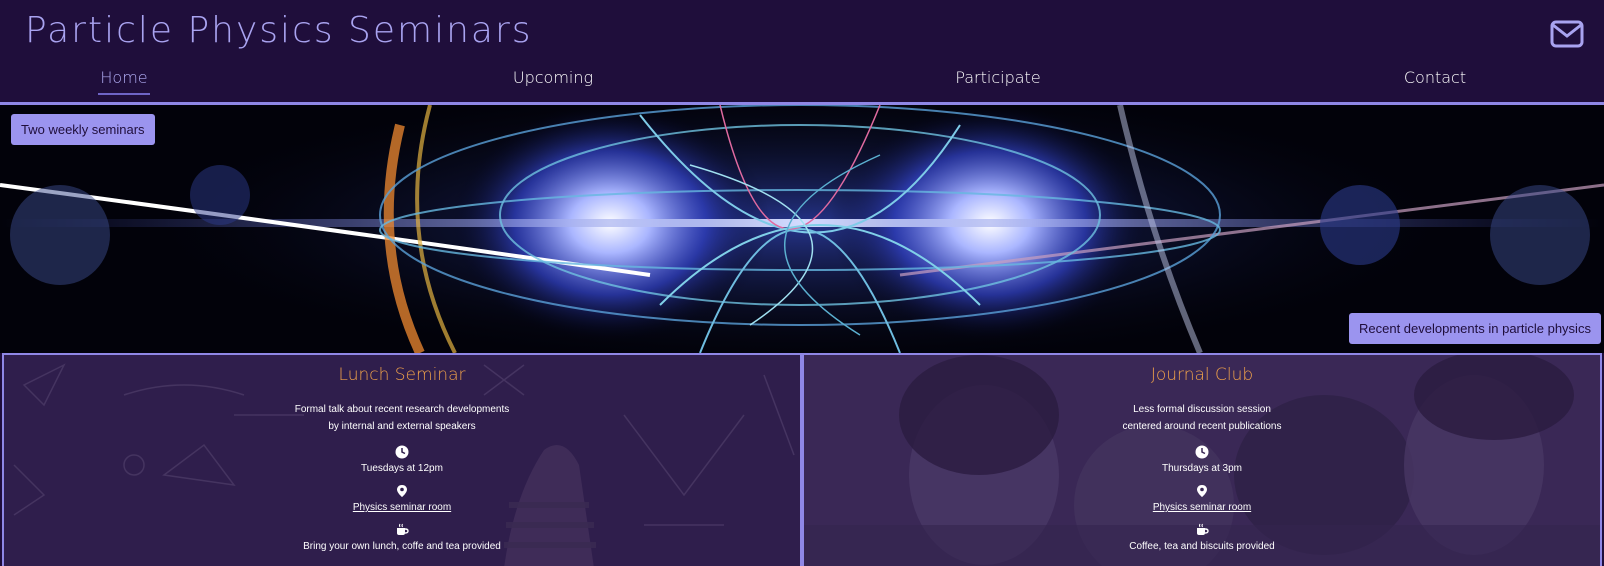 The height and width of the screenshot is (566, 1604). What do you see at coordinates (1202, 375) in the screenshot?
I see `journal-club-title: Journal Club` at bounding box center [1202, 375].